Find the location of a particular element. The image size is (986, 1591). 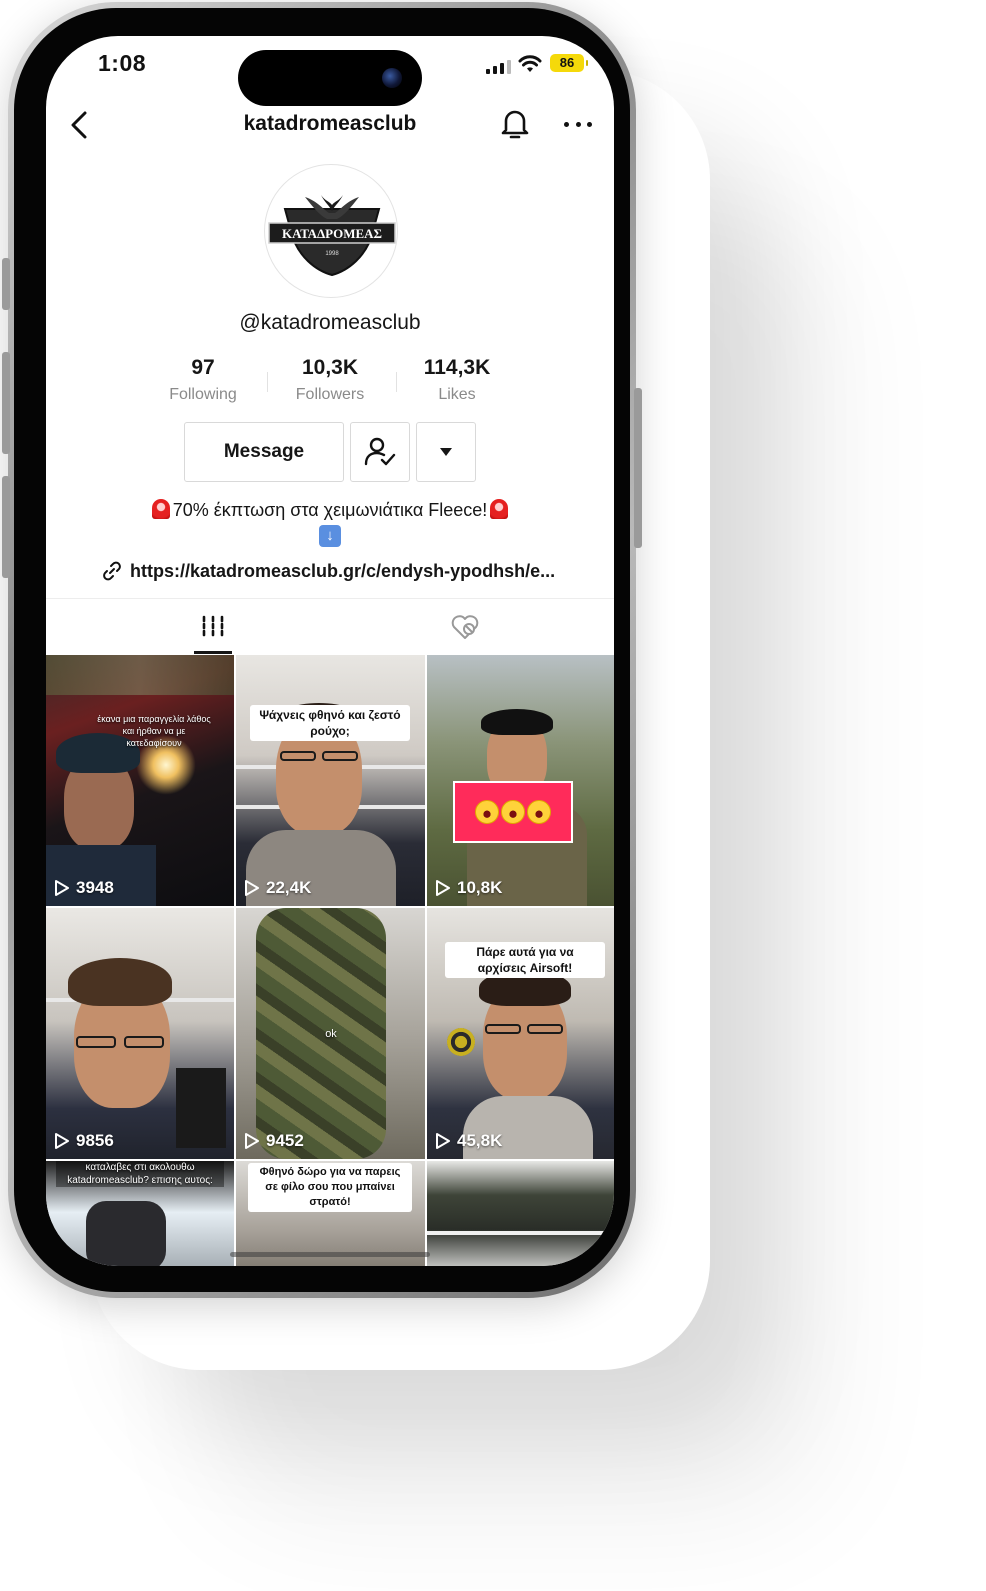

liked-hidden-icon is located at coordinates (465, 627).